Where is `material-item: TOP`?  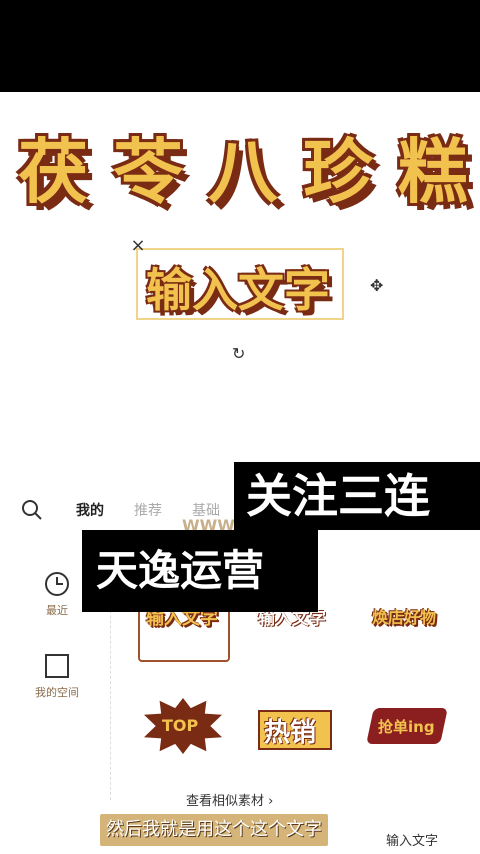 material-item: TOP is located at coordinates (180, 725).